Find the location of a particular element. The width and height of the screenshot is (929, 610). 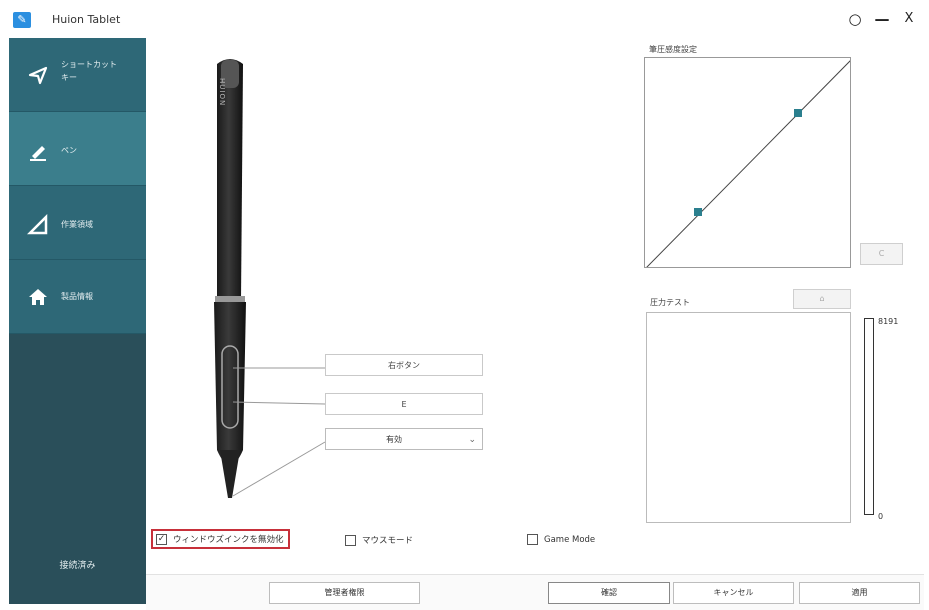

sidebar: ショートカット キー ペン 作業領域 製品情報 接続済み is located at coordinates (77, 321).